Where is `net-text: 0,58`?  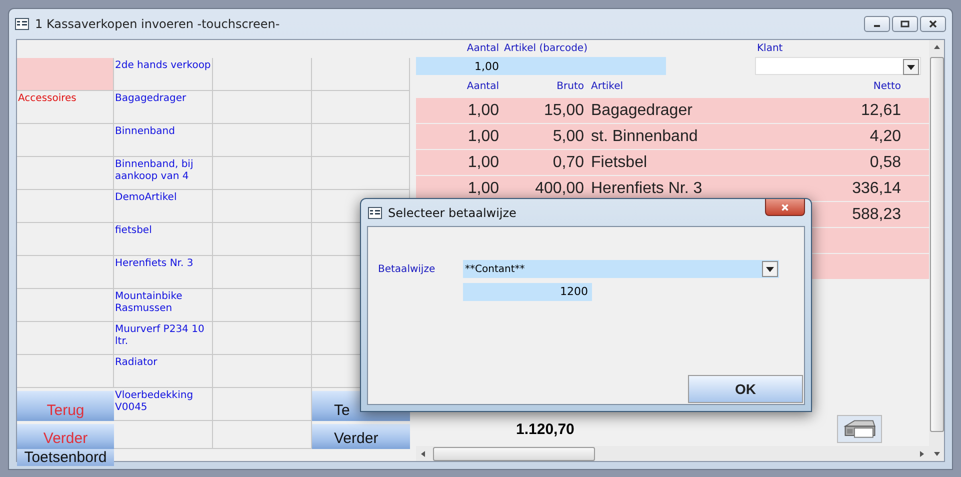
net-text: 0,58 is located at coordinates (885, 162).